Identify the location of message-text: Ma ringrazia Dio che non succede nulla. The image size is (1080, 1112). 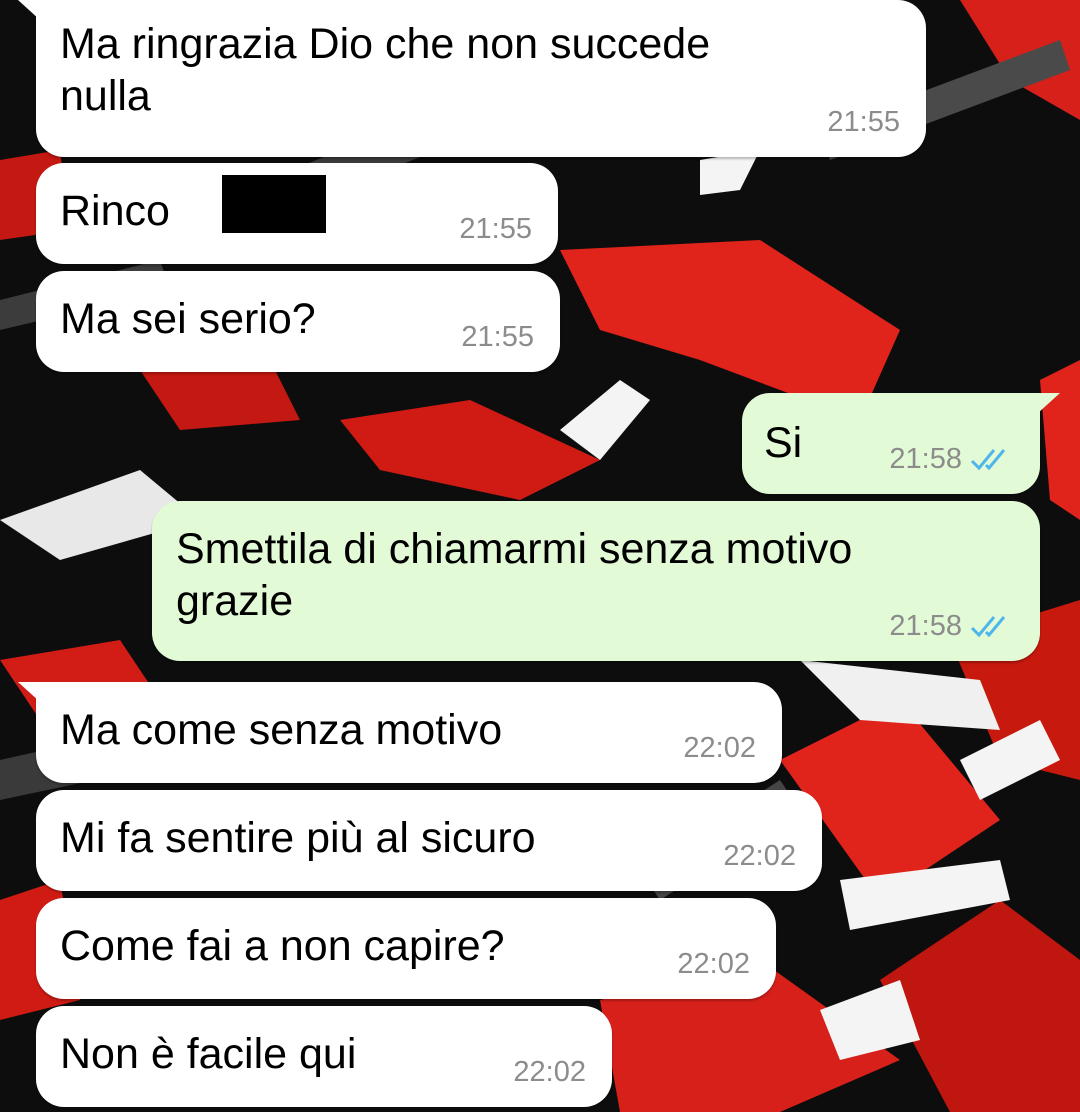
(385, 70).